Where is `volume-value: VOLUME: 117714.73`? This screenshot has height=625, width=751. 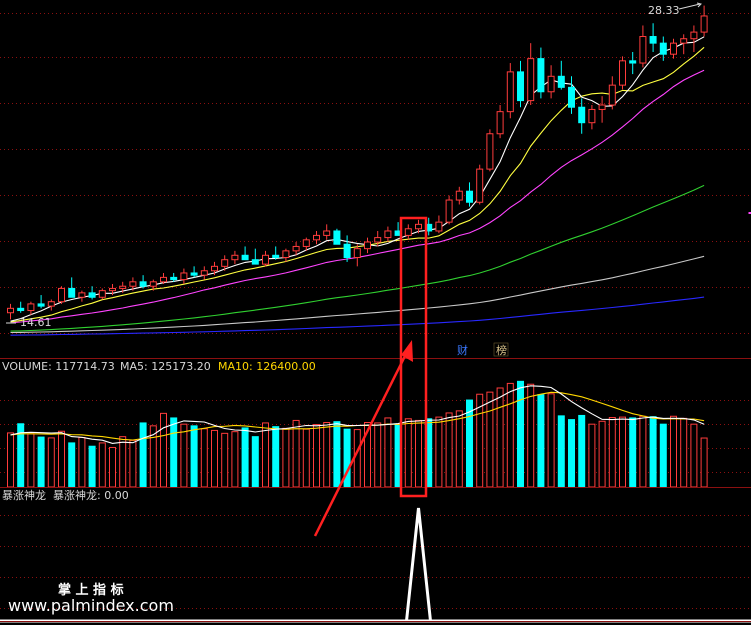
volume-value: VOLUME: 117714.73 is located at coordinates (58, 366).